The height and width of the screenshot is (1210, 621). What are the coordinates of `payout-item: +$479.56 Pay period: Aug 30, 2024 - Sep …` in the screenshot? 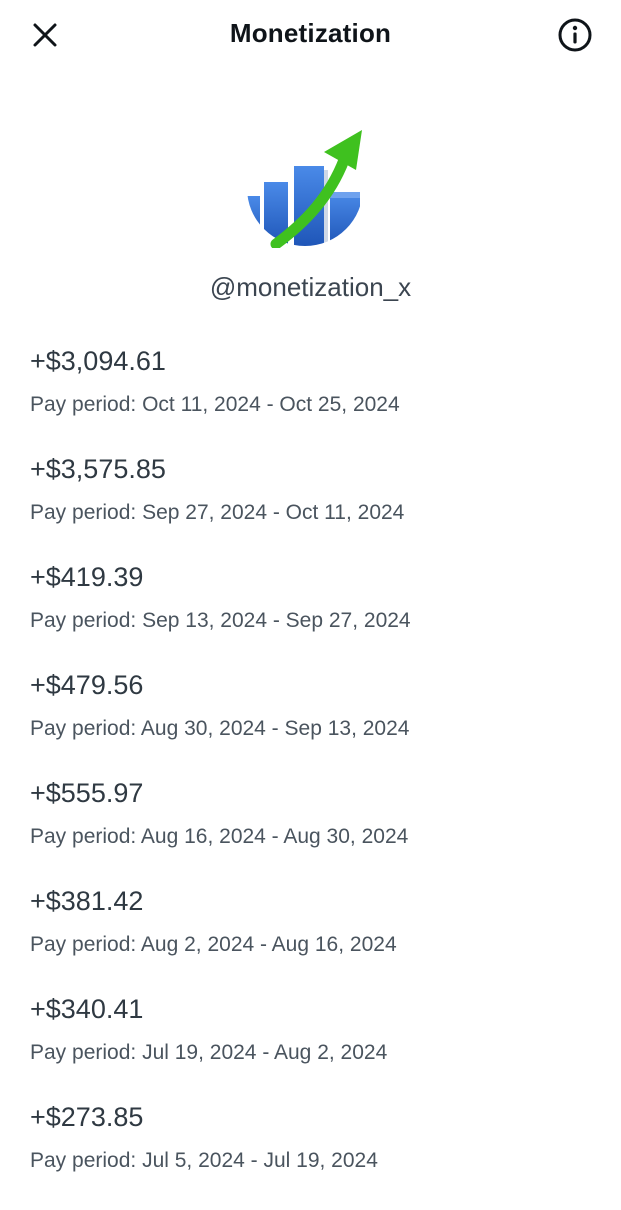 It's located at (315, 724).